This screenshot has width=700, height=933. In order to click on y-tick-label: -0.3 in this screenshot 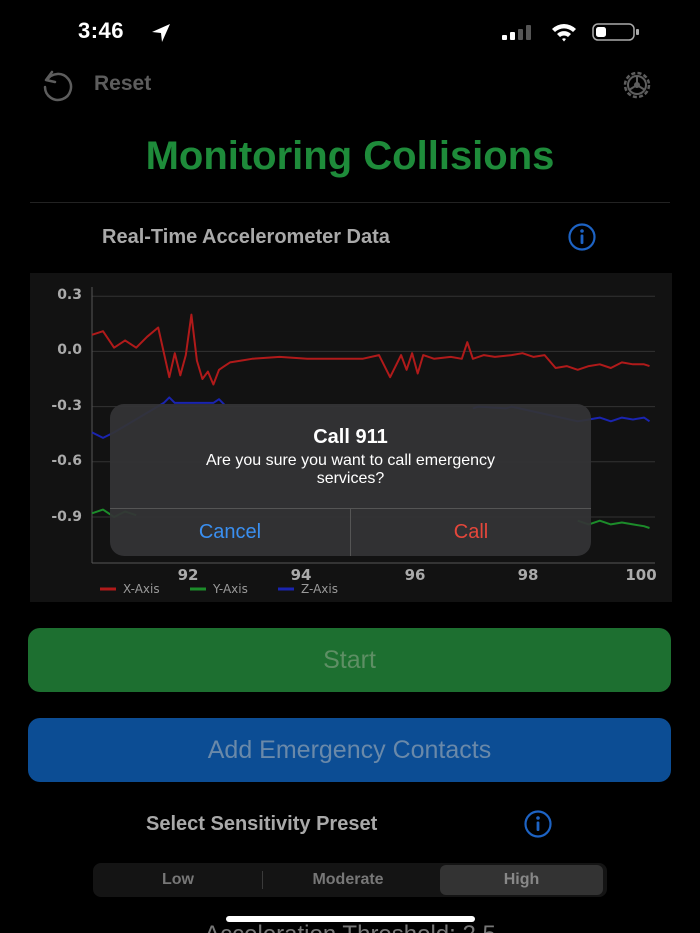, I will do `click(66, 406)`.